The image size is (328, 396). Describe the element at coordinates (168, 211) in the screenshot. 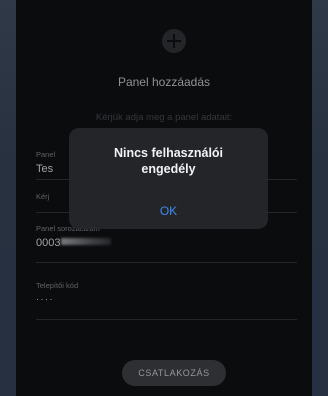

I see `ok-button: OK` at that location.